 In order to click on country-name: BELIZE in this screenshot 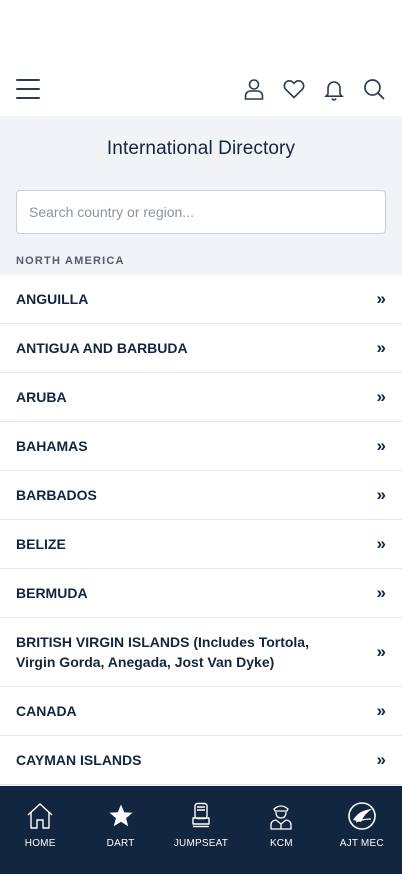, I will do `click(41, 544)`.